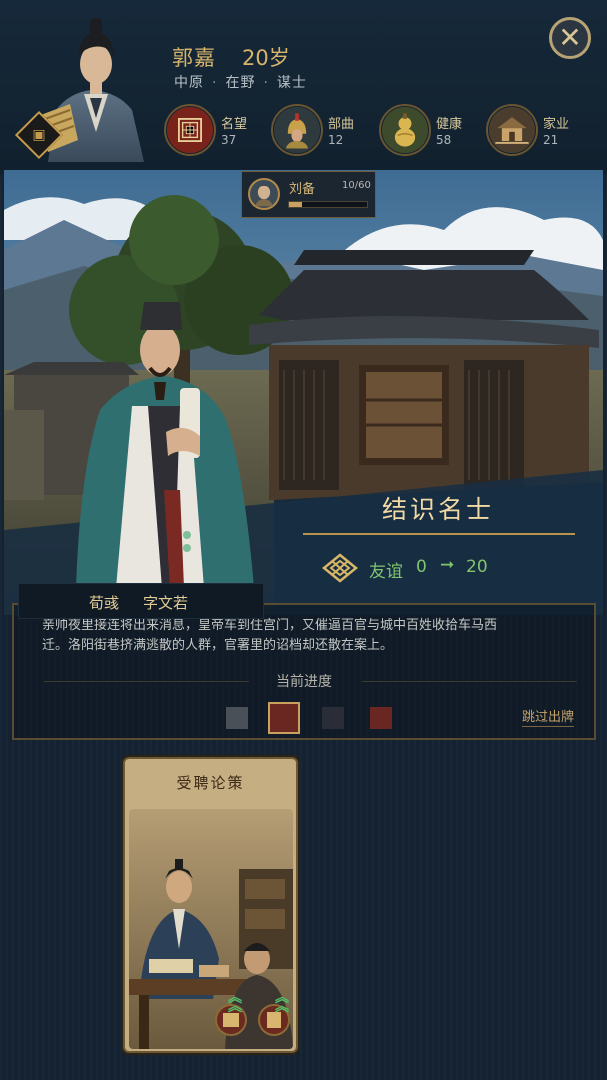 The height and width of the screenshot is (1080, 607). I want to click on stat-troops: 部曲 12, so click(323, 132).